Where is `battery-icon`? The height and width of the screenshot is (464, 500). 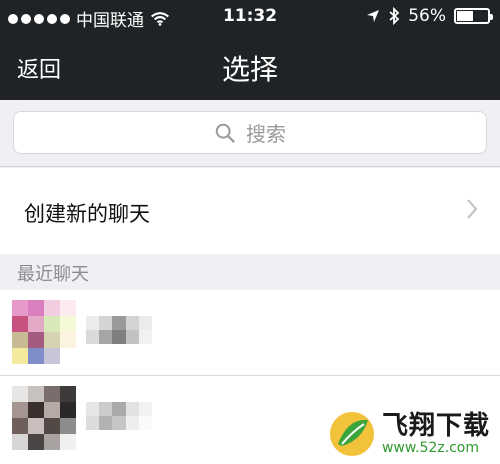
battery-icon is located at coordinates (473, 16).